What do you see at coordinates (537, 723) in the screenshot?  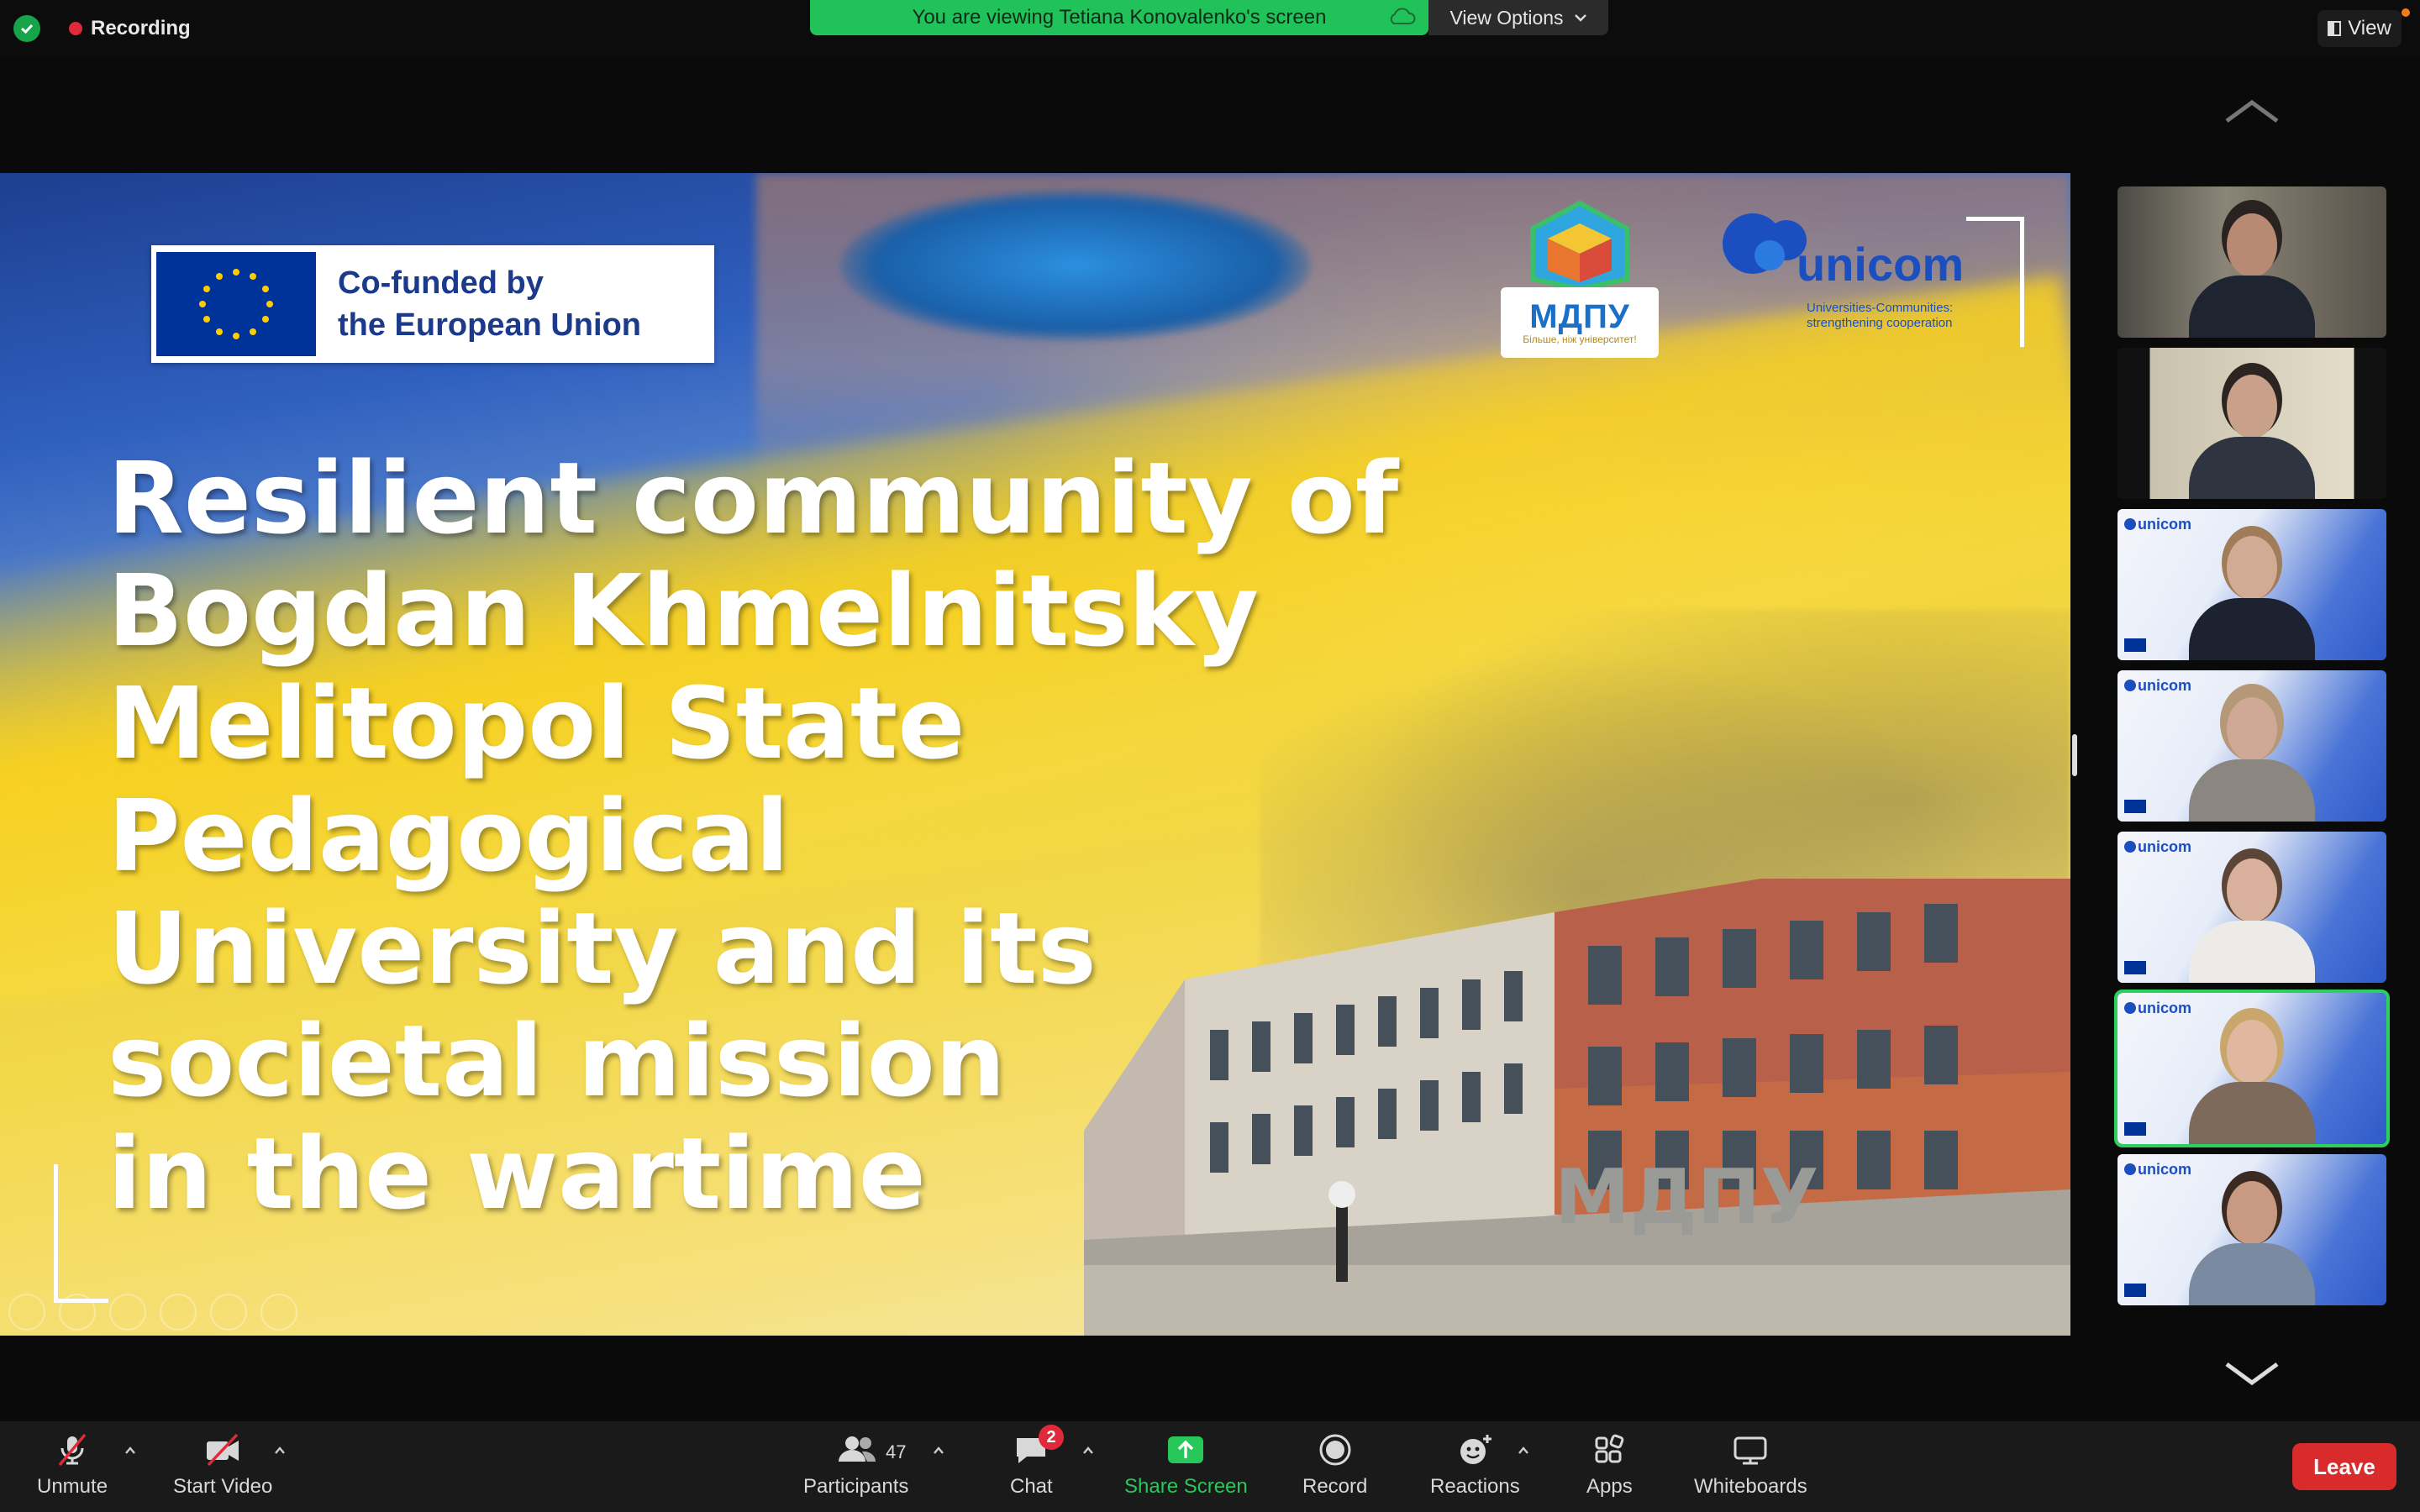 I see `slide-title-line: Melitopol State` at bounding box center [537, 723].